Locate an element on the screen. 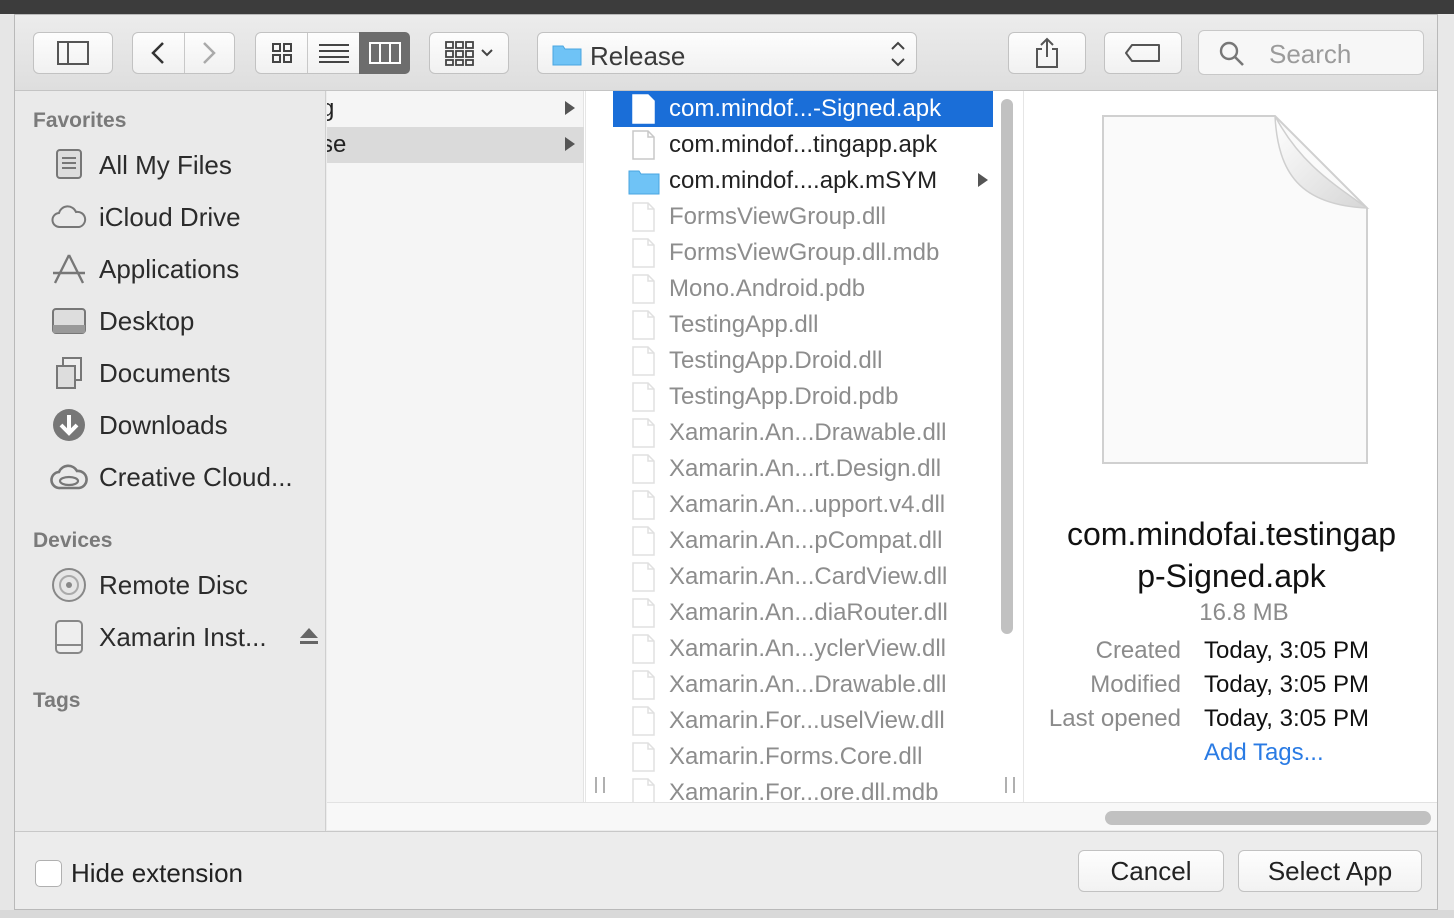 This screenshot has width=1454, height=918. folder-name: se is located at coordinates (337, 144).